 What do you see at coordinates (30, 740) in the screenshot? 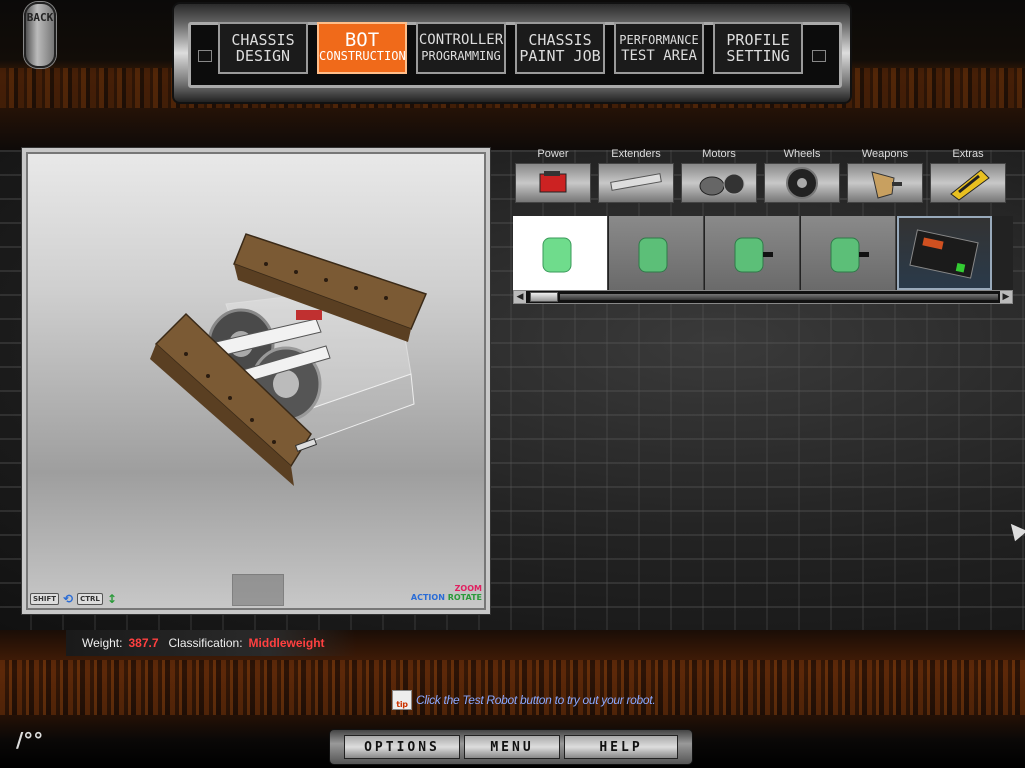
I see `game-logo-icon: /°°` at bounding box center [30, 740].